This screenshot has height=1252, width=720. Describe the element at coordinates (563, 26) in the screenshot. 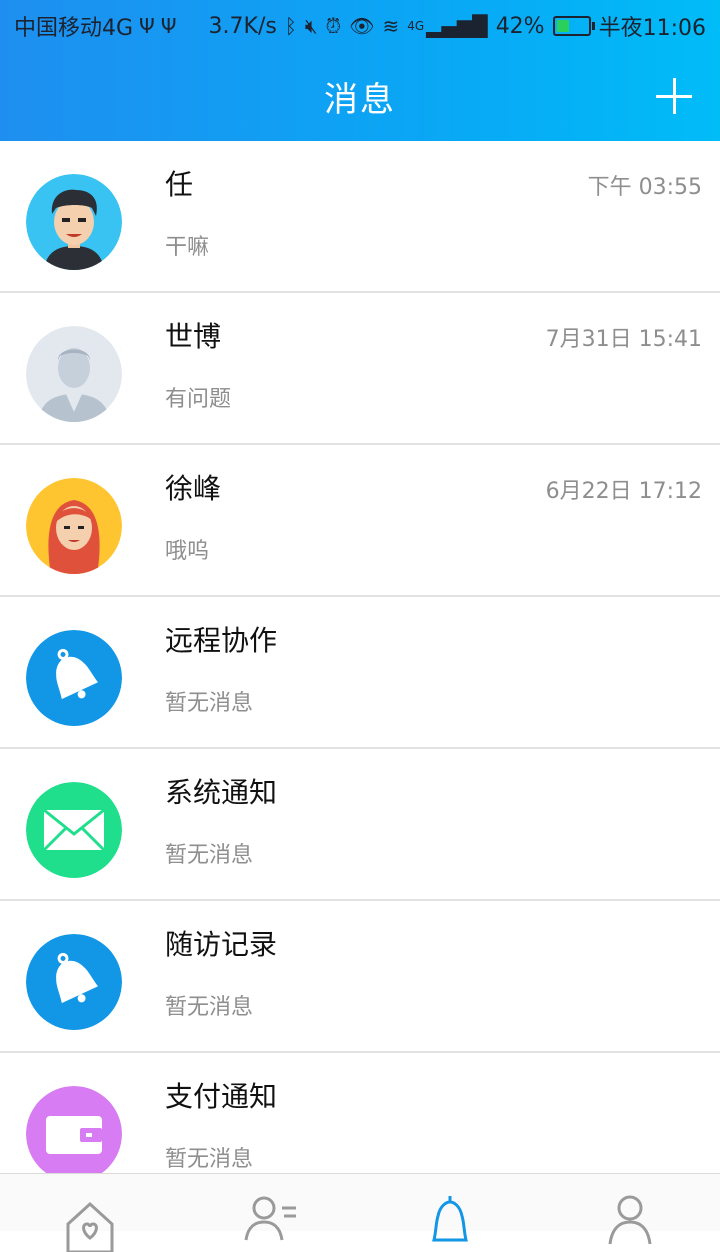

I see `battery-fill` at that location.